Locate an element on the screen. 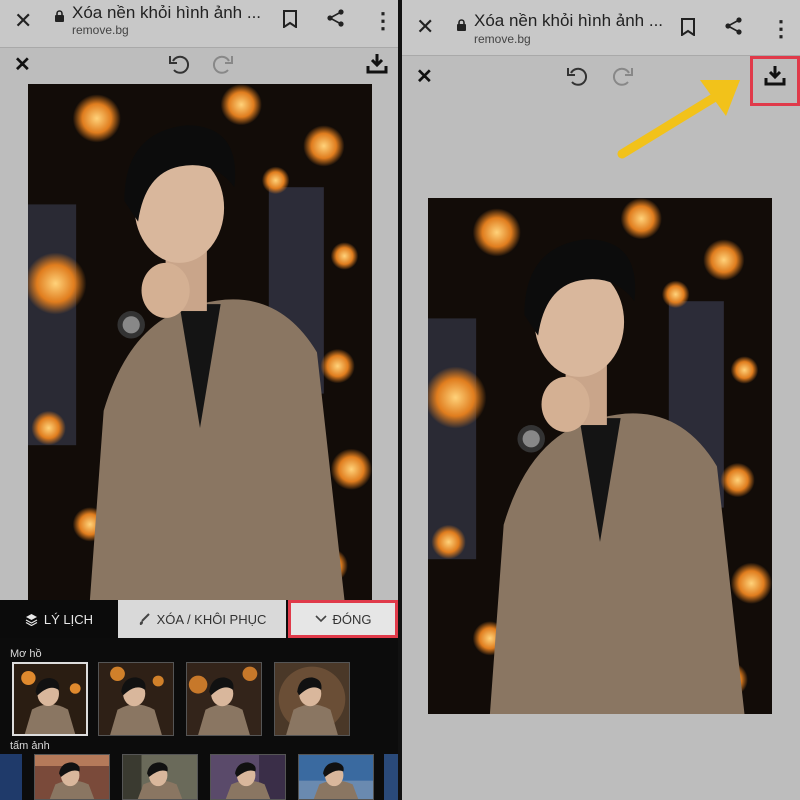  editor-tab-bar: LÝ LỊCH XÓA / KHÔI PHỤC ĐÓNG is located at coordinates (199, 619).